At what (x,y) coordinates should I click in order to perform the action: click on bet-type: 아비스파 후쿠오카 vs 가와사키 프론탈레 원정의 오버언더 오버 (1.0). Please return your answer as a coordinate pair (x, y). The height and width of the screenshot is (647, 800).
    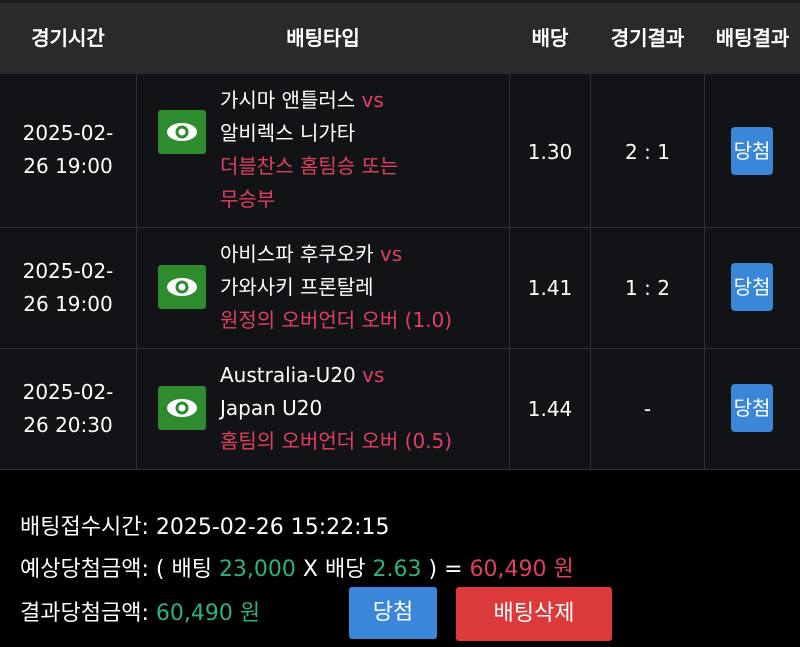
    Looking at the image, I should click on (362, 287).